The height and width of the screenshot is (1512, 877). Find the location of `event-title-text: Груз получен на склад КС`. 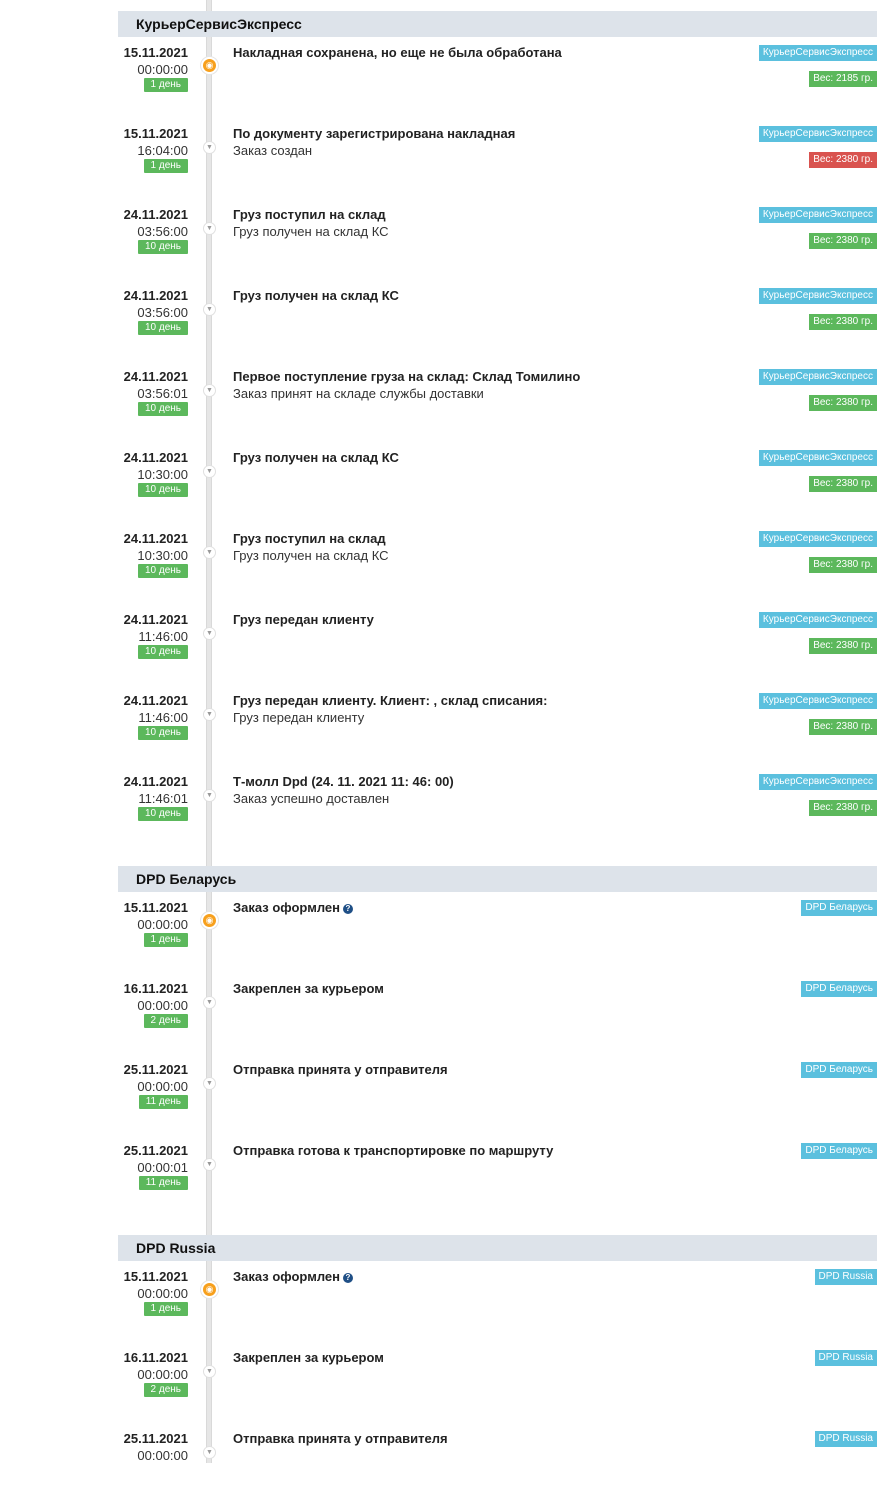

event-title-text: Груз получен на склад КС is located at coordinates (316, 457).